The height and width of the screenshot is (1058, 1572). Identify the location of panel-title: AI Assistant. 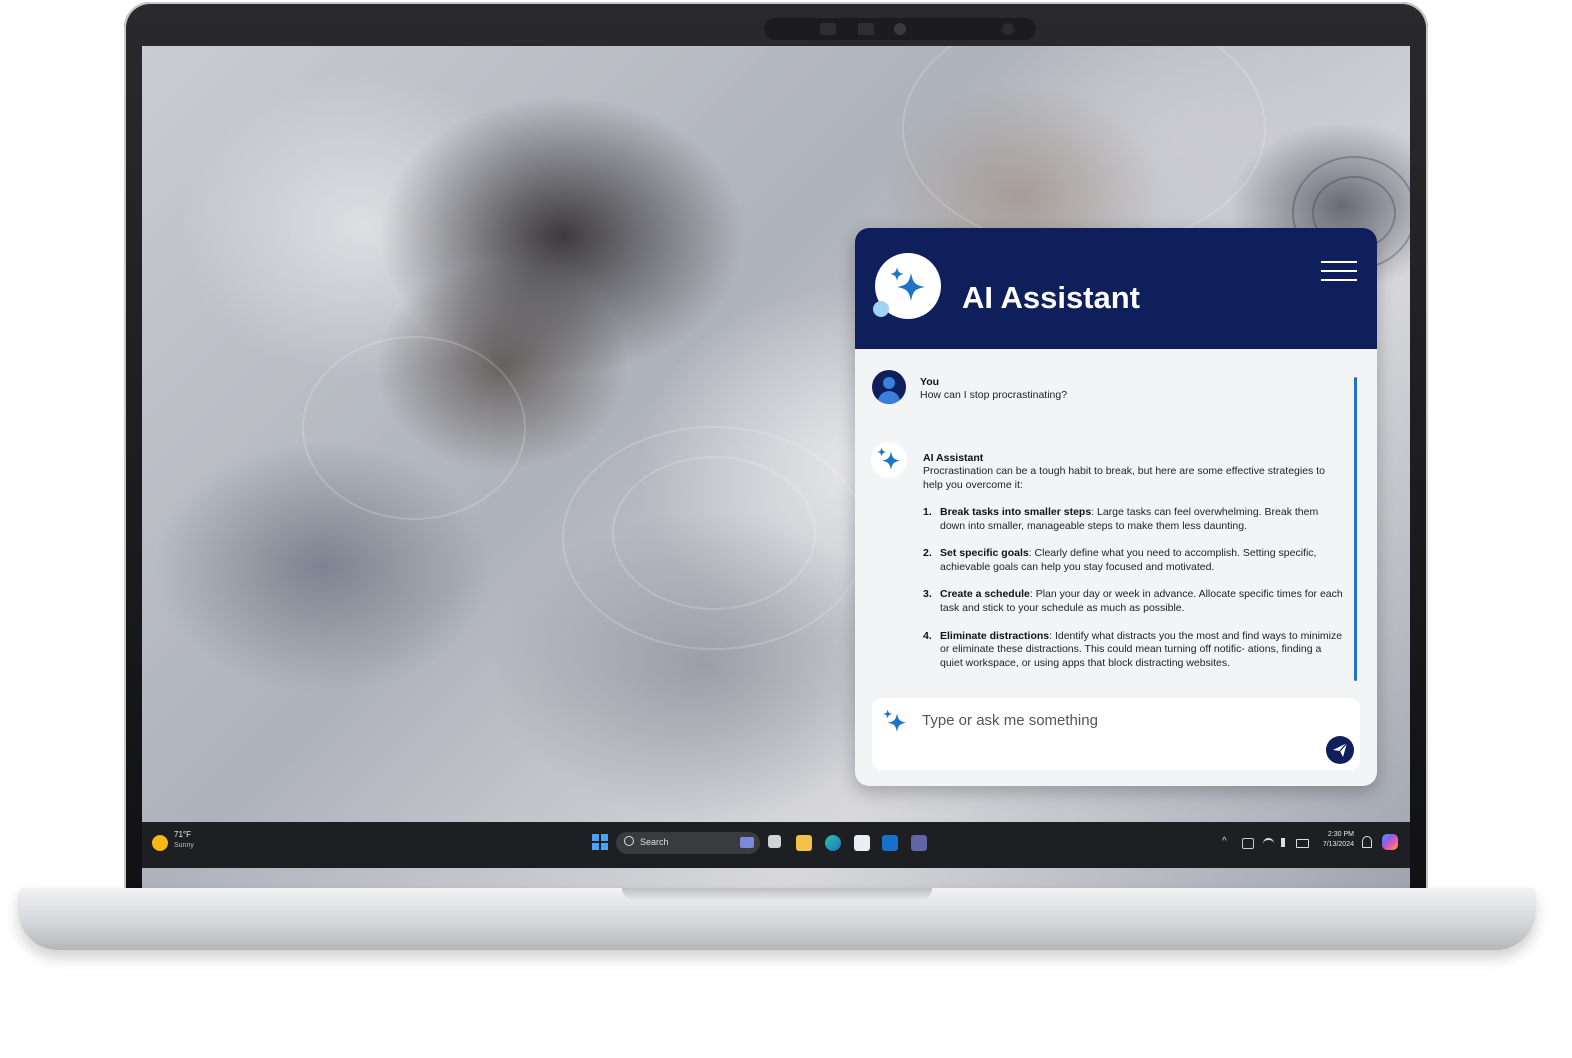
(1051, 297).